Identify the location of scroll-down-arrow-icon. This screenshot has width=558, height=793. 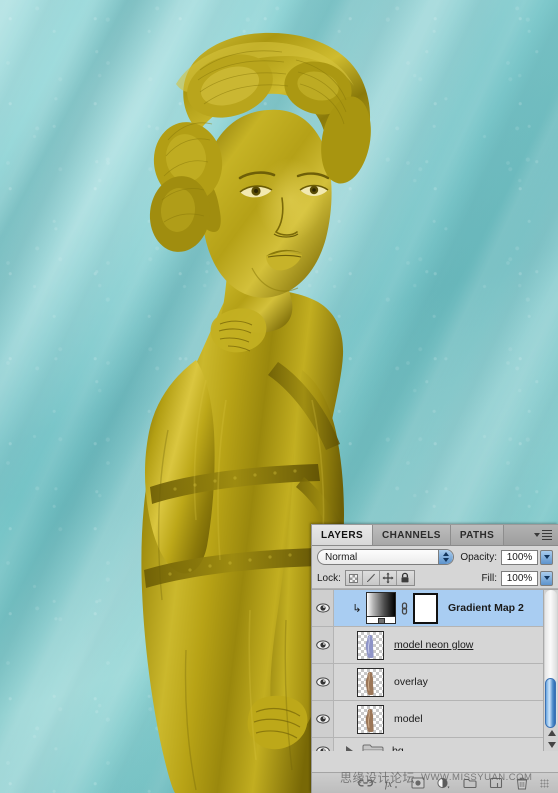
(551, 744).